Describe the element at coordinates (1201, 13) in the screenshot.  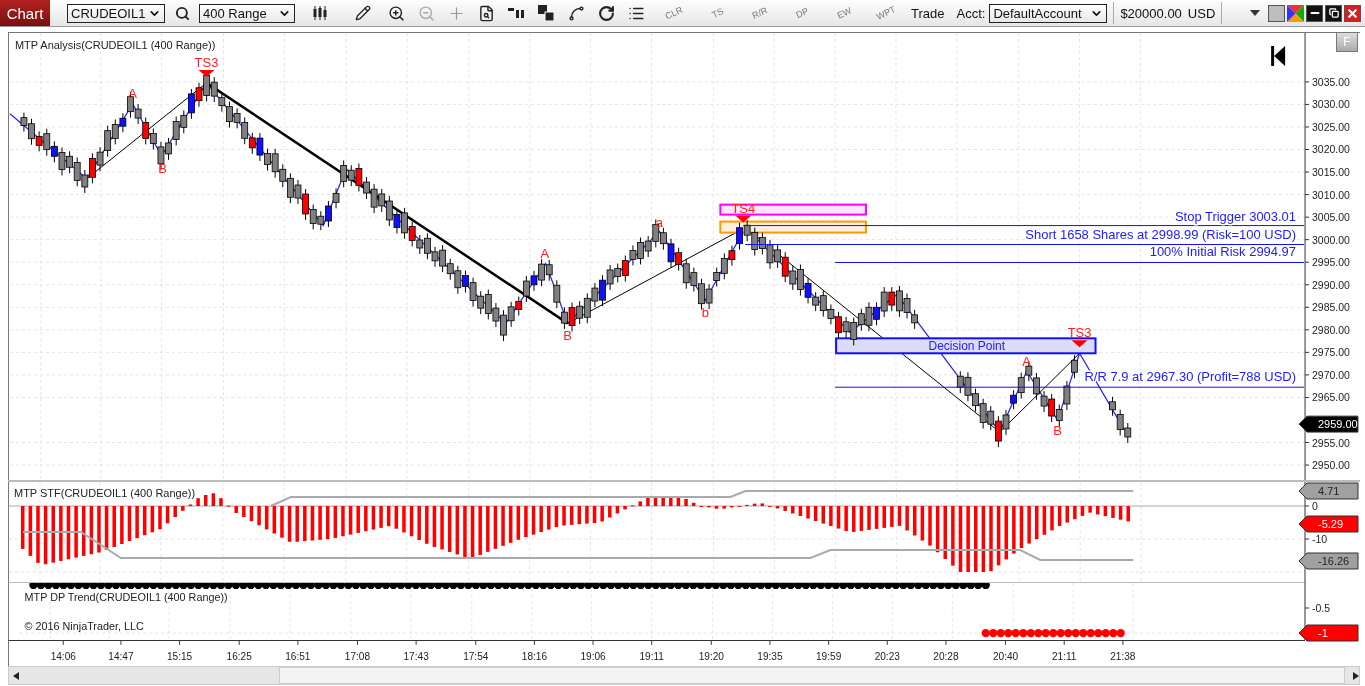
I see `currency-label: USD` at that location.